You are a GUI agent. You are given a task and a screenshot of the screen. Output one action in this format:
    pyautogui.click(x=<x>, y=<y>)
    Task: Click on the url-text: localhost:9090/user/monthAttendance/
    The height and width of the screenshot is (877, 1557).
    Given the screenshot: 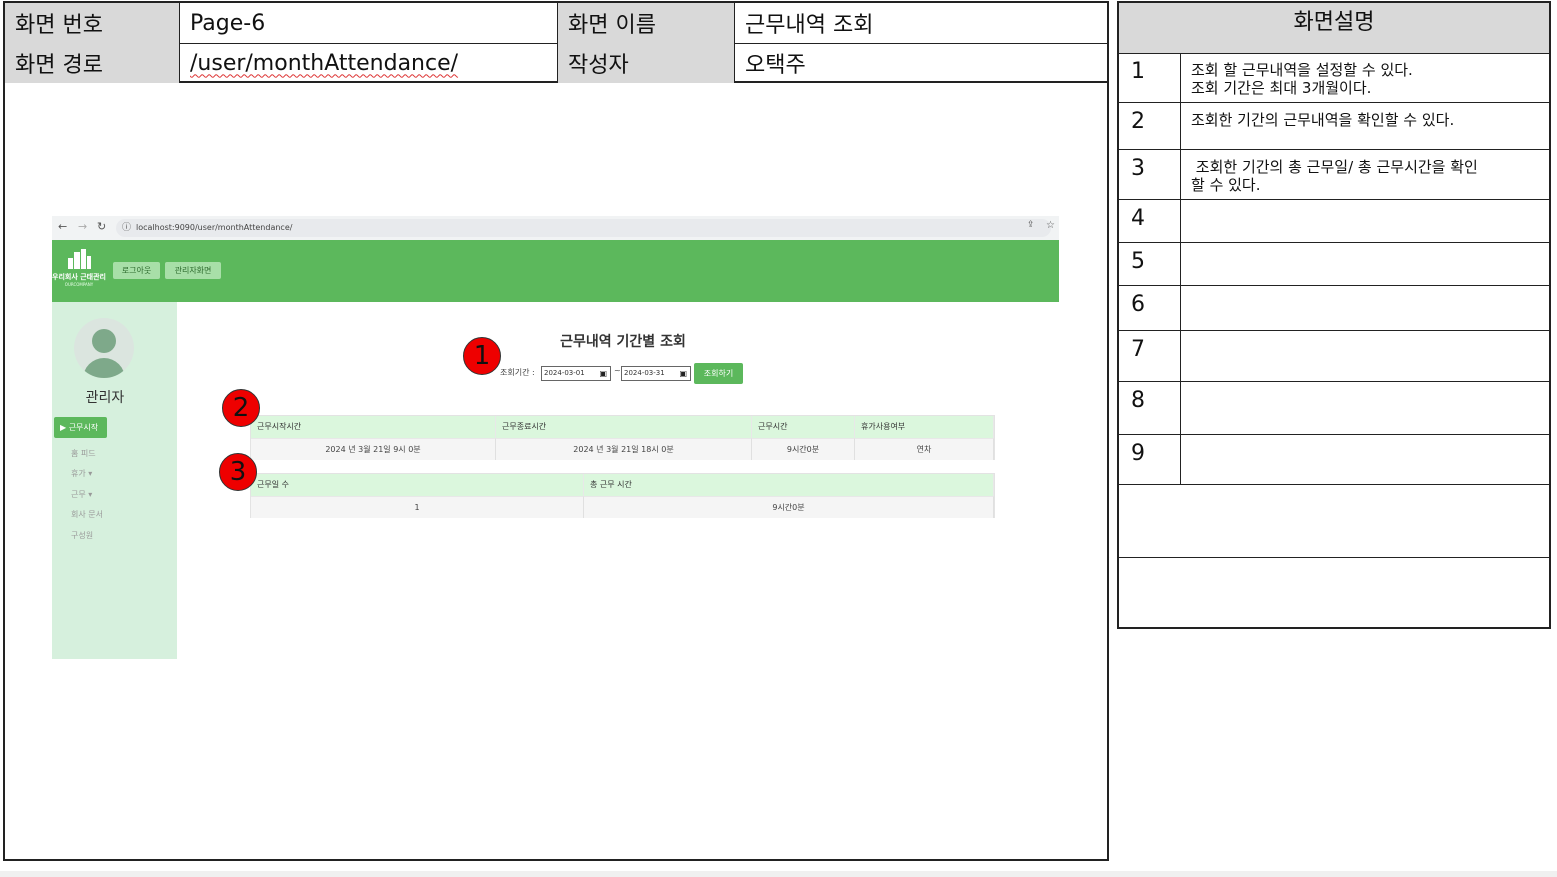 What is the action you would take?
    pyautogui.click(x=214, y=227)
    